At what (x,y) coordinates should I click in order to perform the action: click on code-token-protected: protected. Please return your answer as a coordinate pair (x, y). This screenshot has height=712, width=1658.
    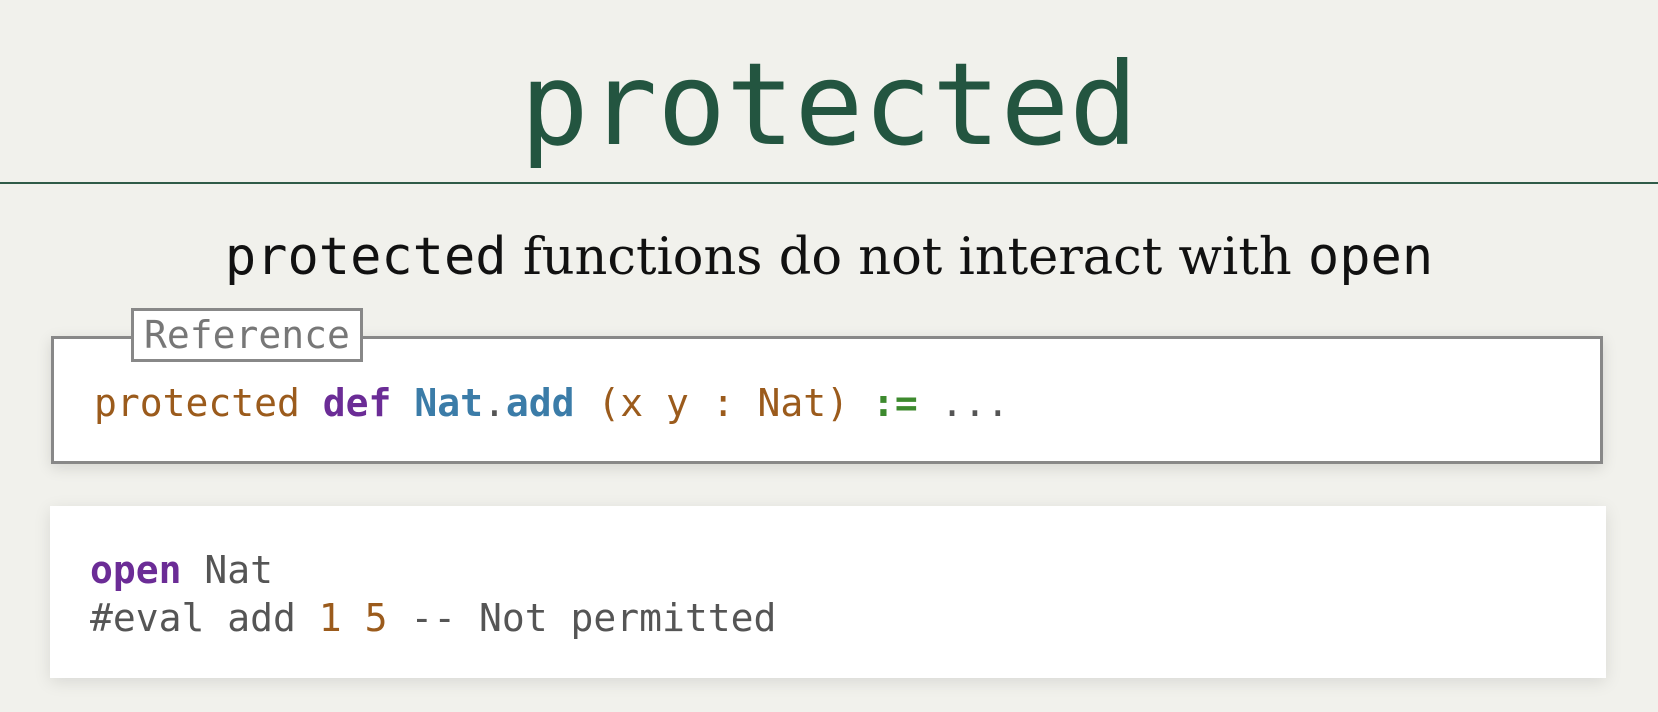
    Looking at the image, I should click on (197, 403).